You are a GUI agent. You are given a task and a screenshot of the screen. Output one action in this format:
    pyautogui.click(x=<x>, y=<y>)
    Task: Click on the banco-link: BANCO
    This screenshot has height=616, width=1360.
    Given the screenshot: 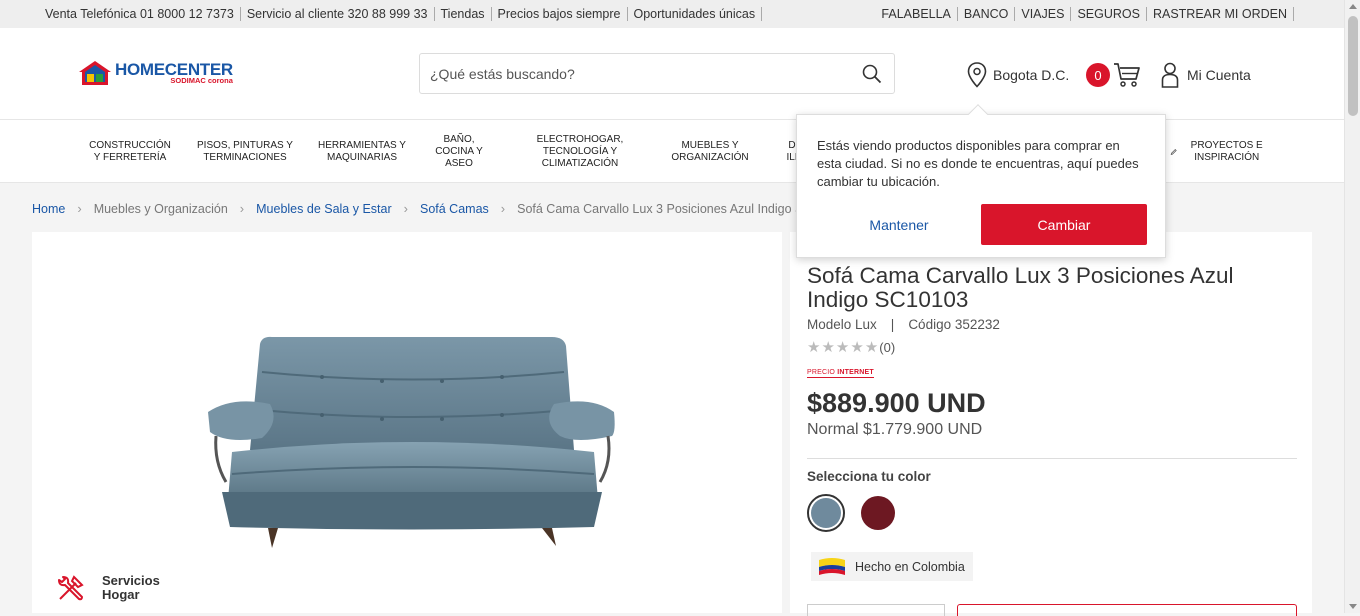 What is the action you would take?
    pyautogui.click(x=987, y=14)
    